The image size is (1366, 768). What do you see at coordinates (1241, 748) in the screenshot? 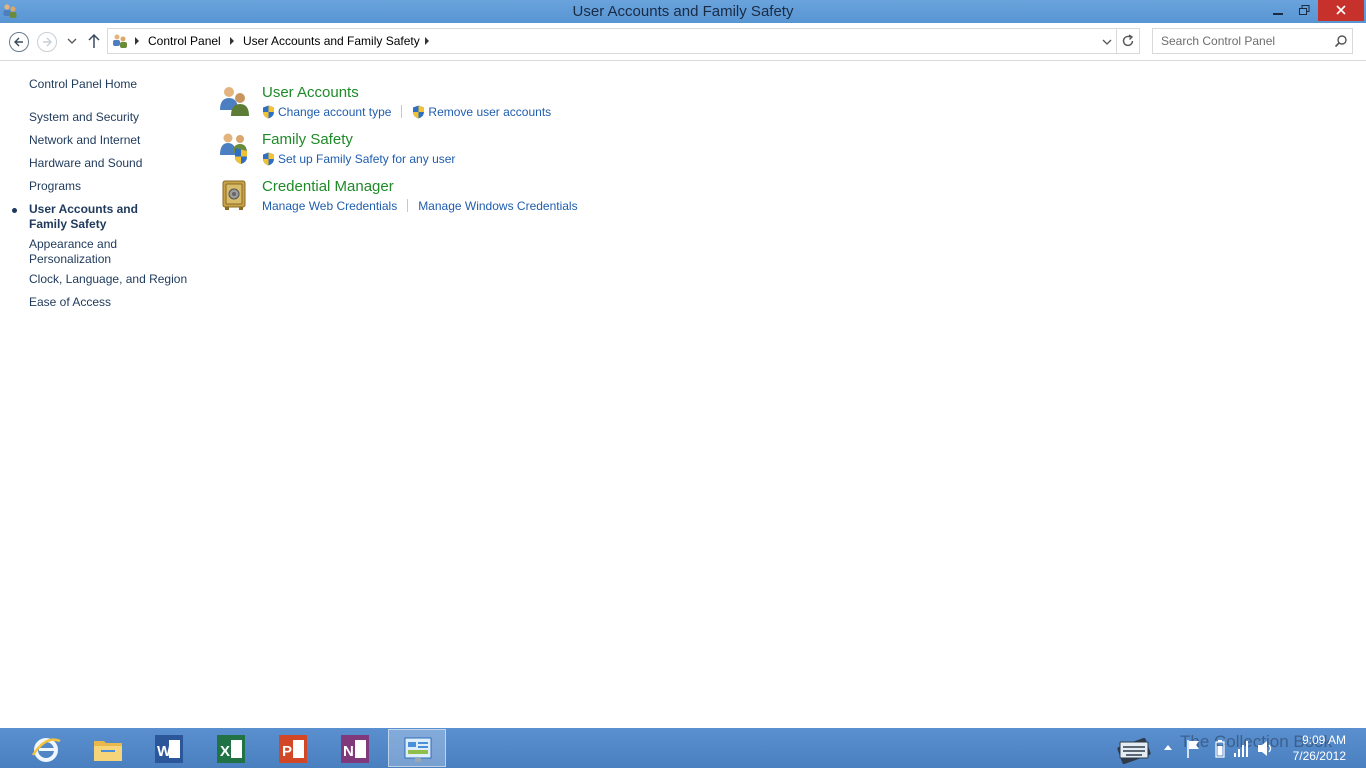
I see `network-signal-icon` at bounding box center [1241, 748].